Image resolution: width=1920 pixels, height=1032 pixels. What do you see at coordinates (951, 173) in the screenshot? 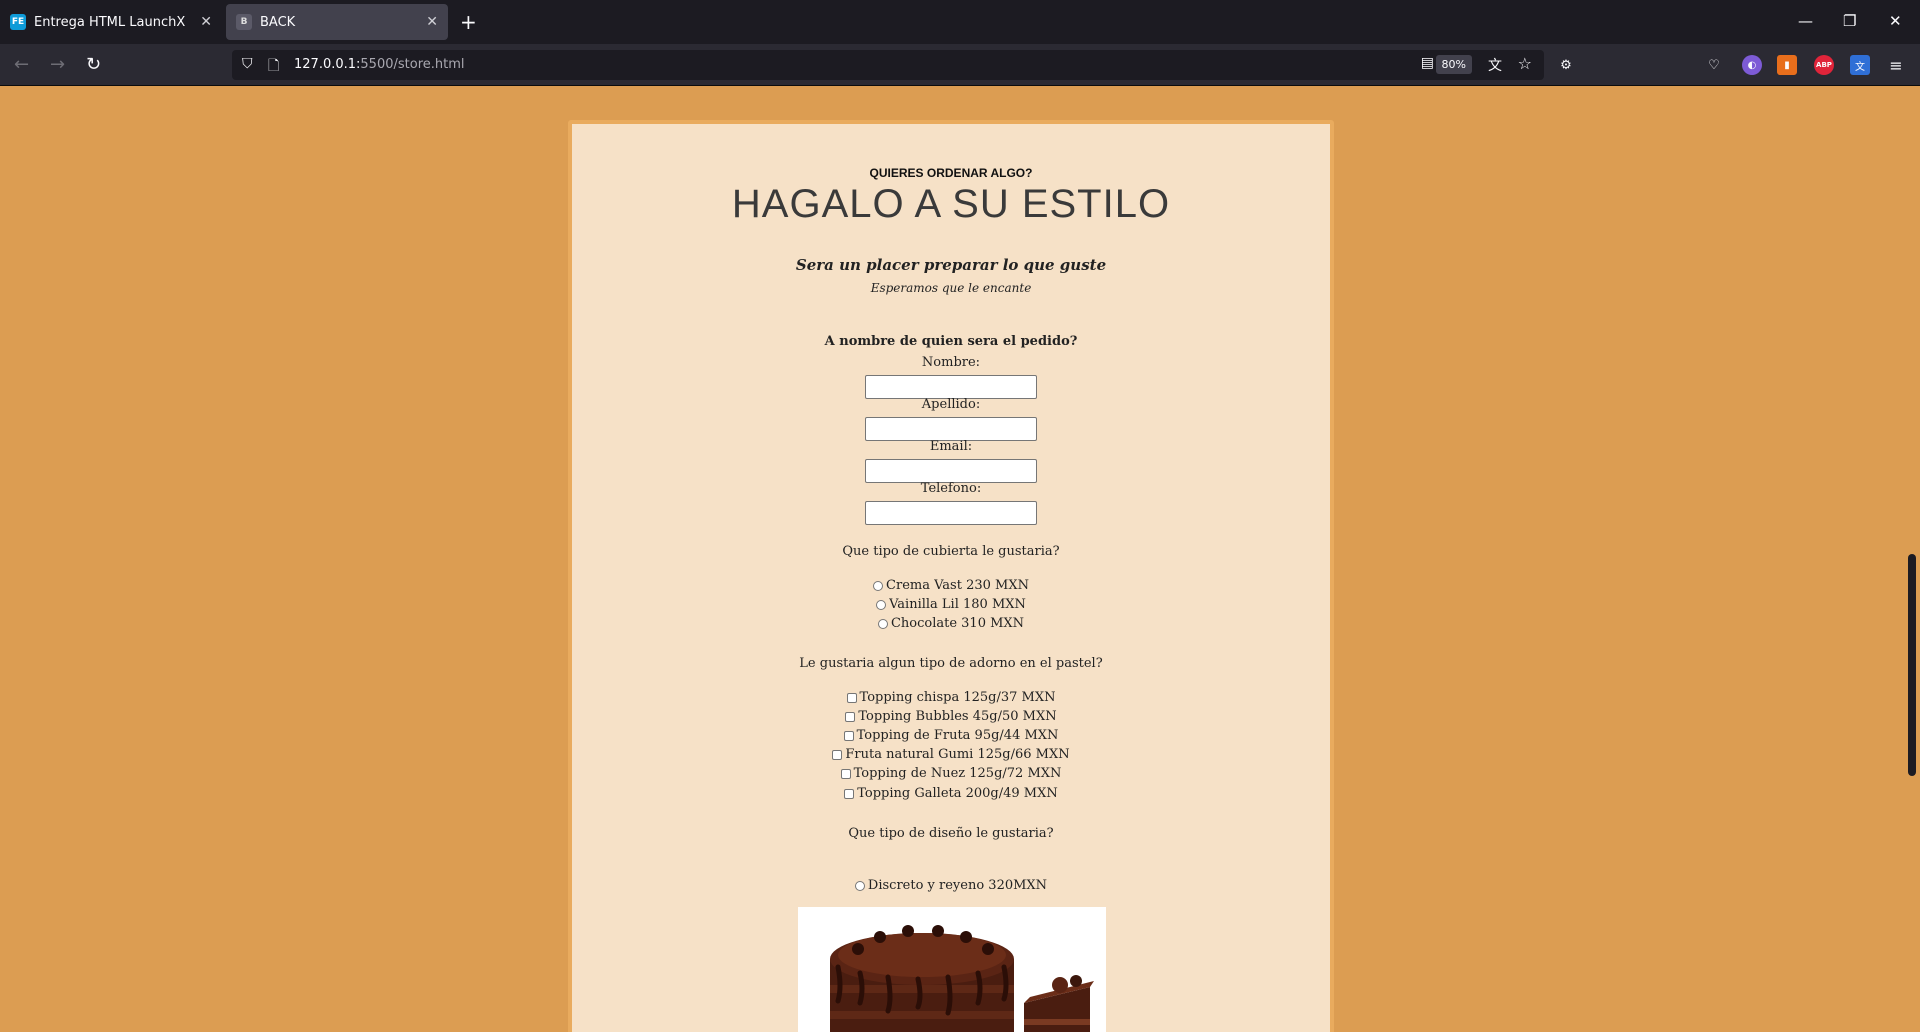
I see `kicker-heading: QUIERES ORDENAR ALGO?` at bounding box center [951, 173].